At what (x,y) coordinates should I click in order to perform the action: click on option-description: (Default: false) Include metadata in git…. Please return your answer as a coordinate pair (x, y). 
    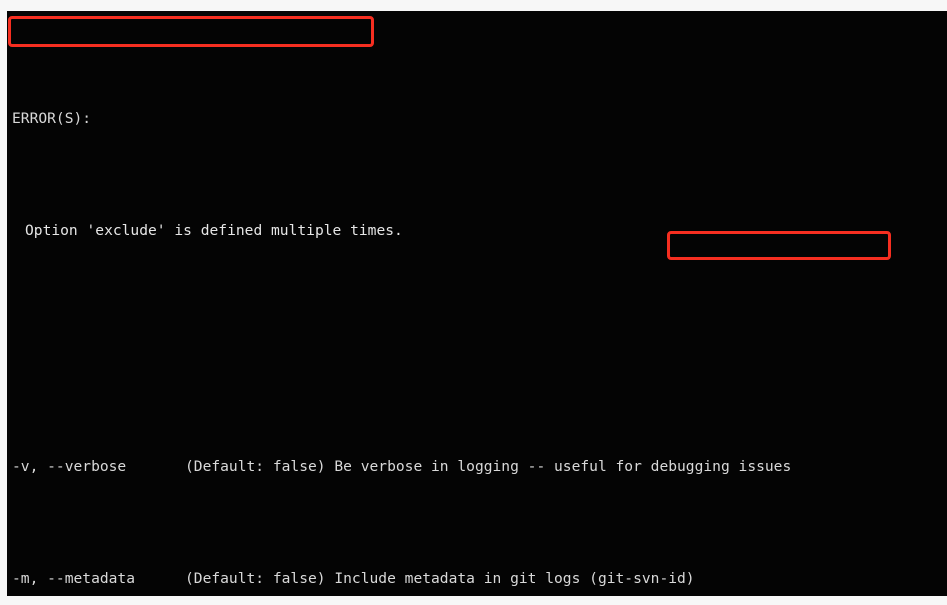
    Looking at the image, I should click on (440, 578).